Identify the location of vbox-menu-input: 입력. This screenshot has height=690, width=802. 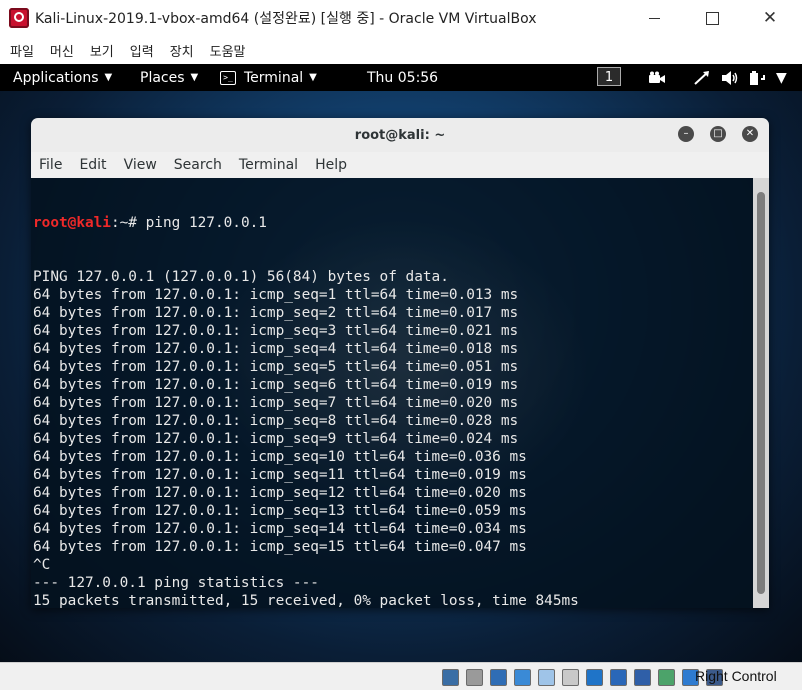
(142, 50).